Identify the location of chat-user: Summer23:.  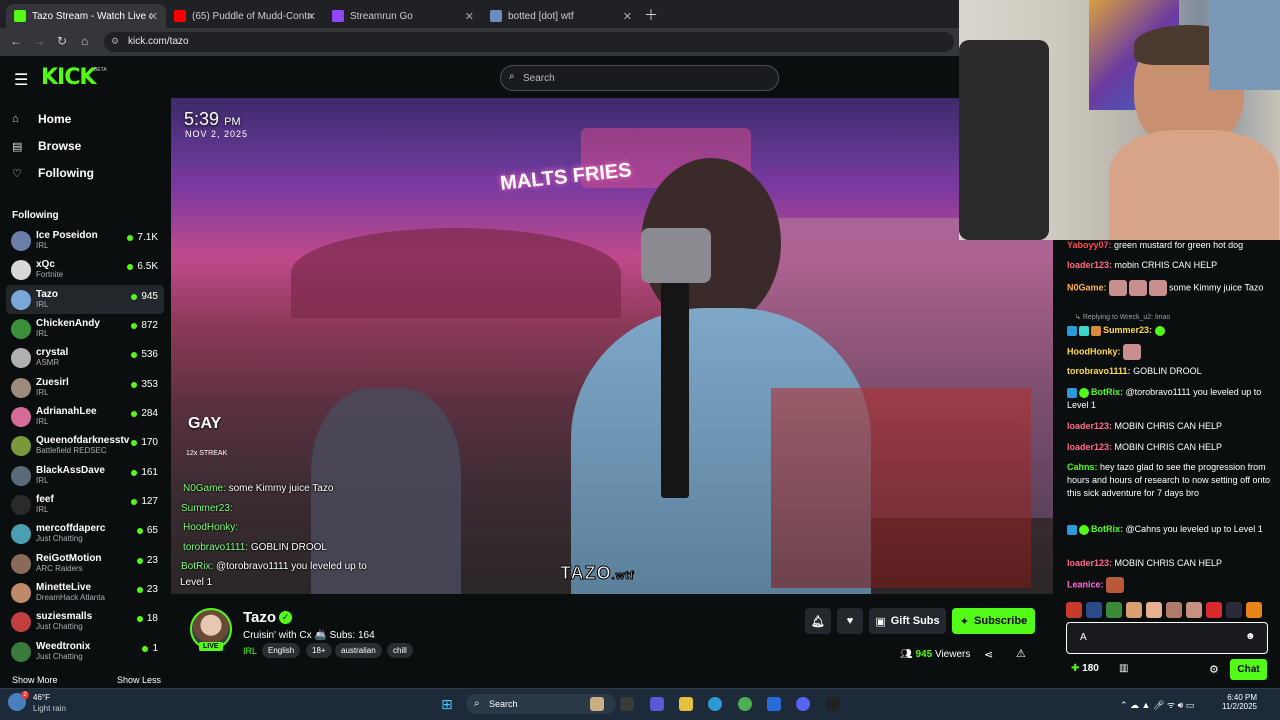
(1127, 330).